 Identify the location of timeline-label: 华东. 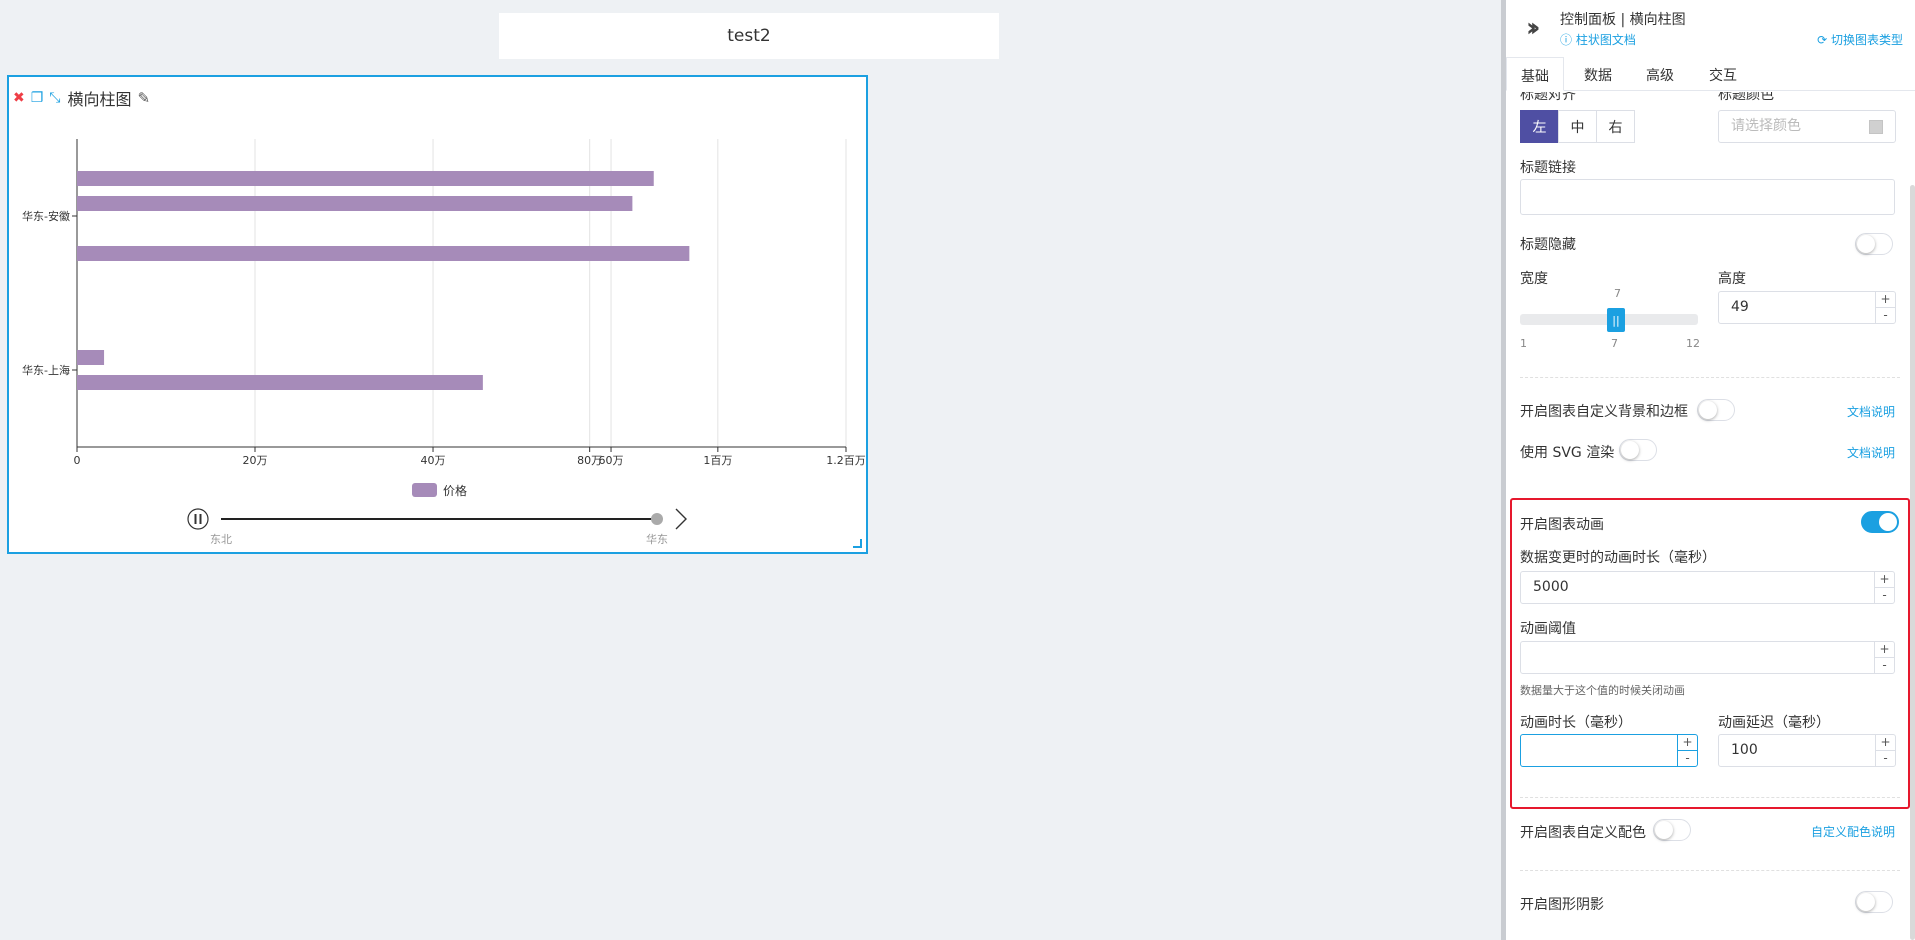
(657, 539).